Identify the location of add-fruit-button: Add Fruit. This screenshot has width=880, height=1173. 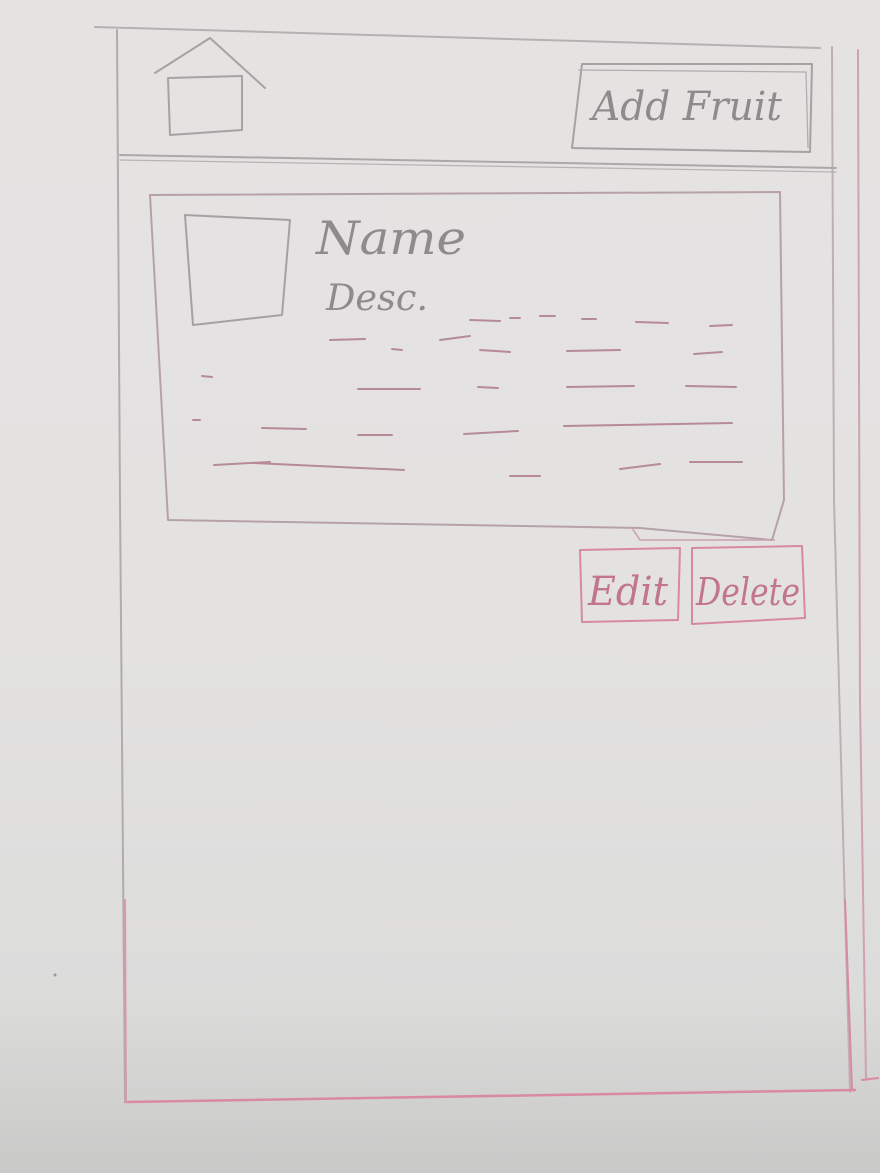
(692, 108).